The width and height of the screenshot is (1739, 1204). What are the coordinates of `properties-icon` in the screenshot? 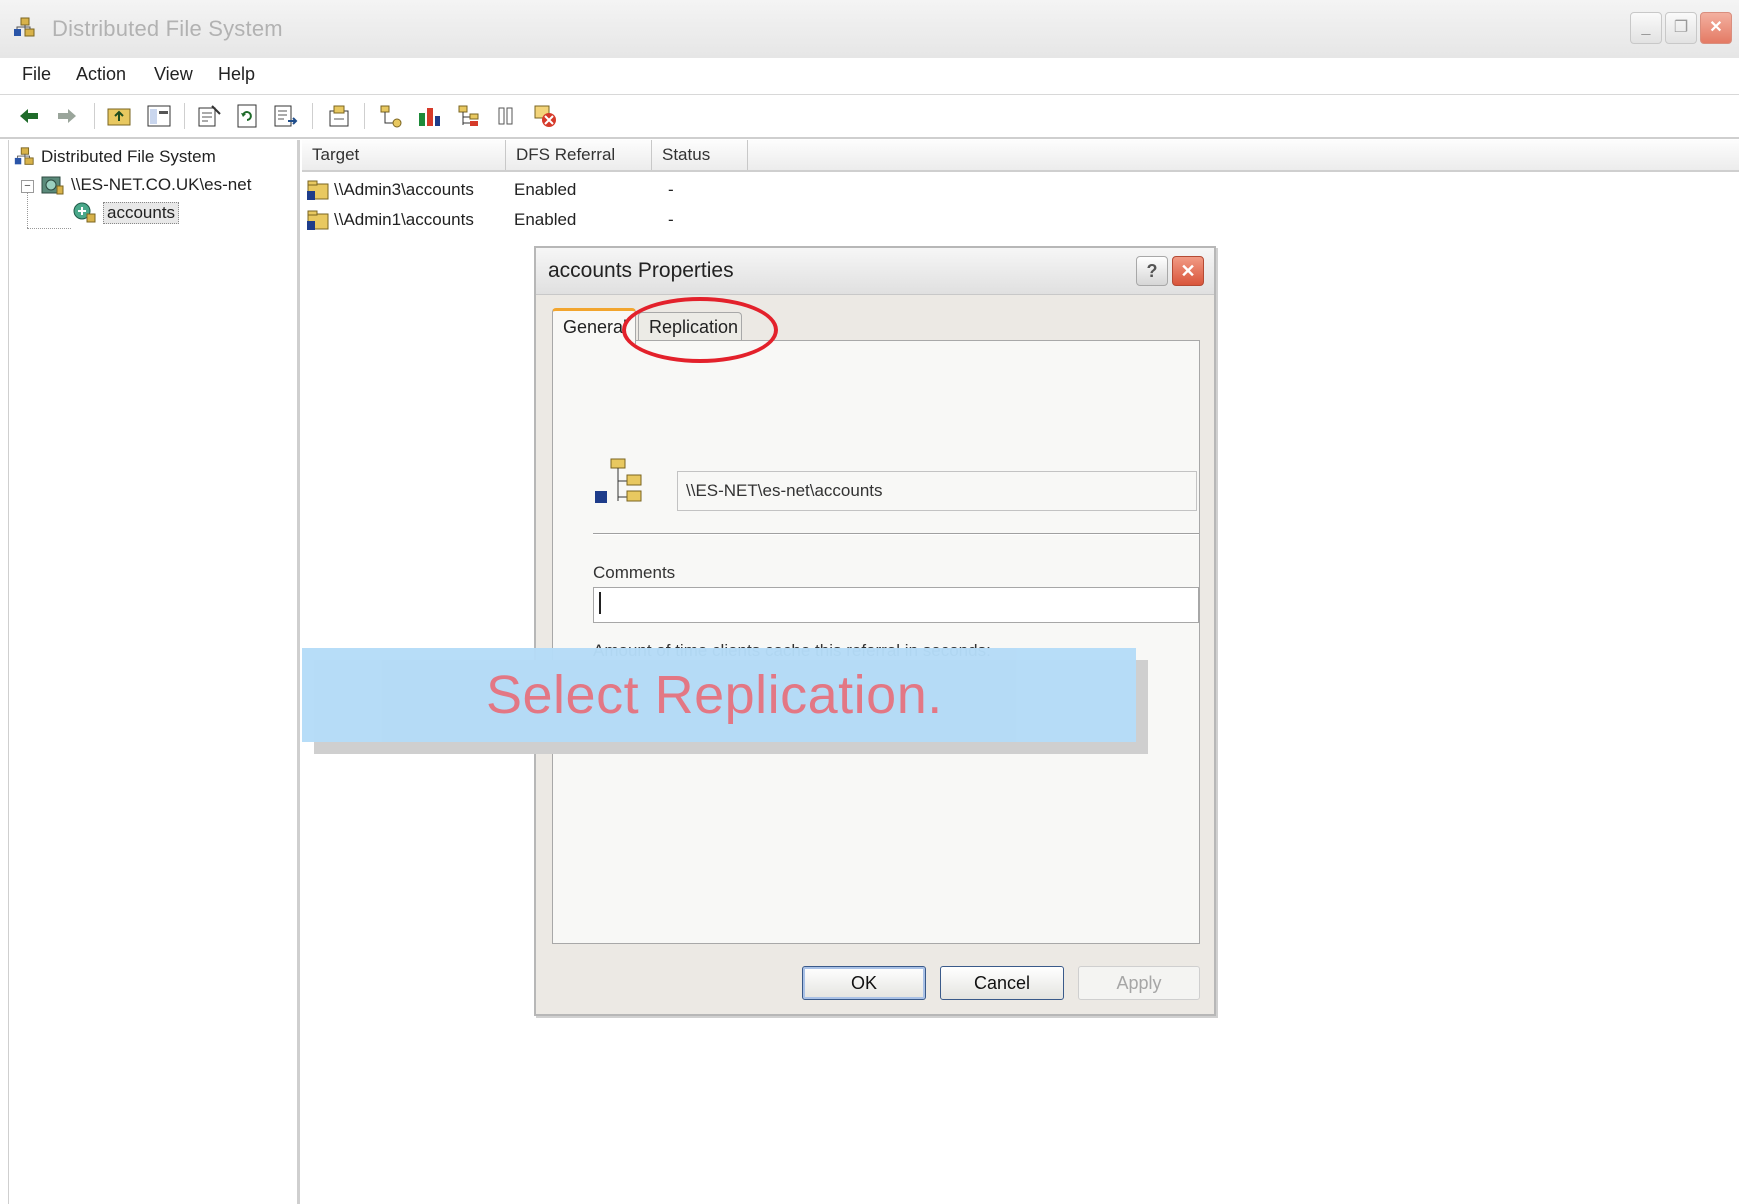 It's located at (209, 116).